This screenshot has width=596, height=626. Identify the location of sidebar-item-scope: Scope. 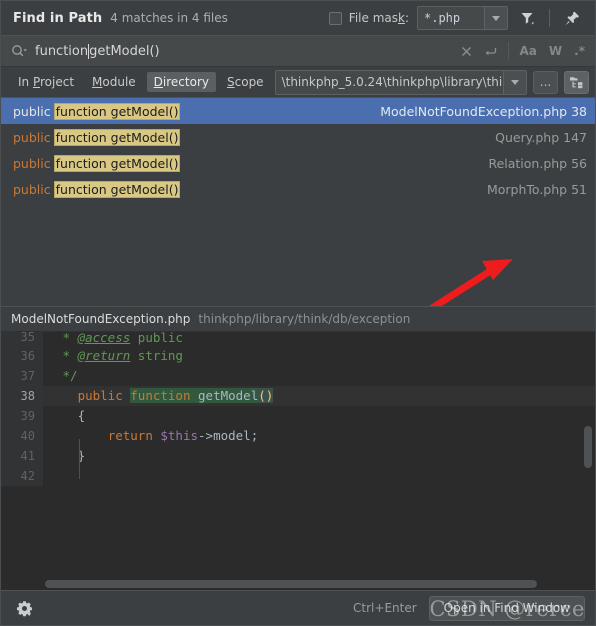
(245, 82).